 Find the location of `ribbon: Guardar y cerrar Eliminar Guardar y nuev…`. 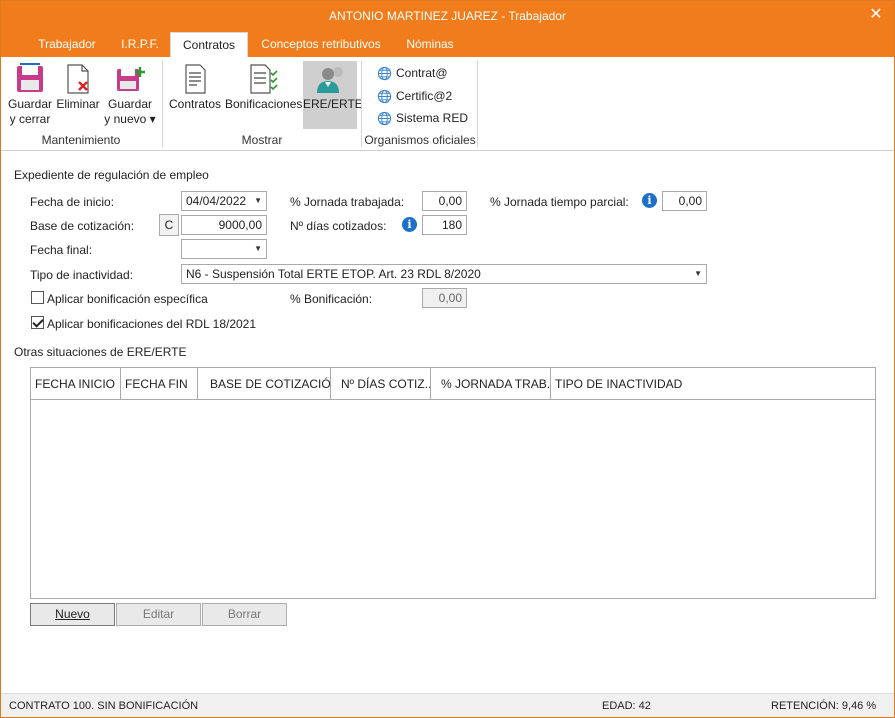

ribbon: Guardar y cerrar Eliminar Guardar y nuev… is located at coordinates (447, 104).